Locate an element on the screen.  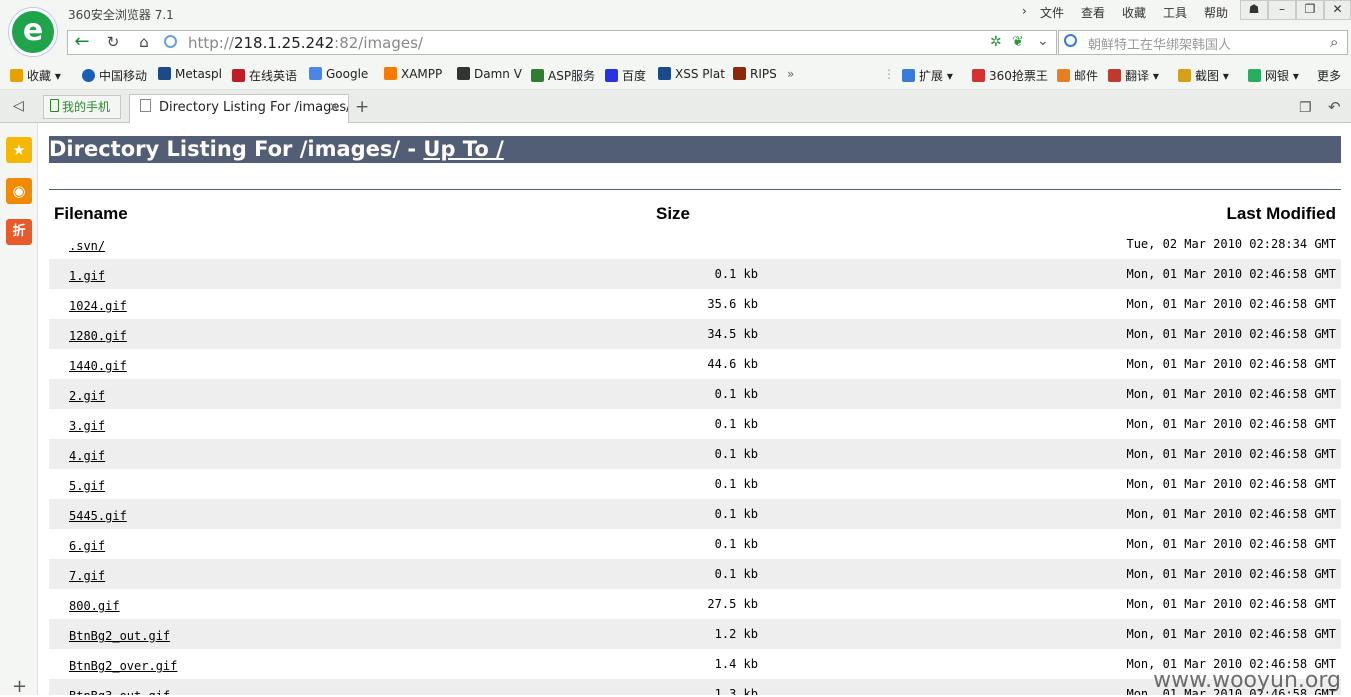
tab-my-phone: 我的手机 is located at coordinates (82, 107).